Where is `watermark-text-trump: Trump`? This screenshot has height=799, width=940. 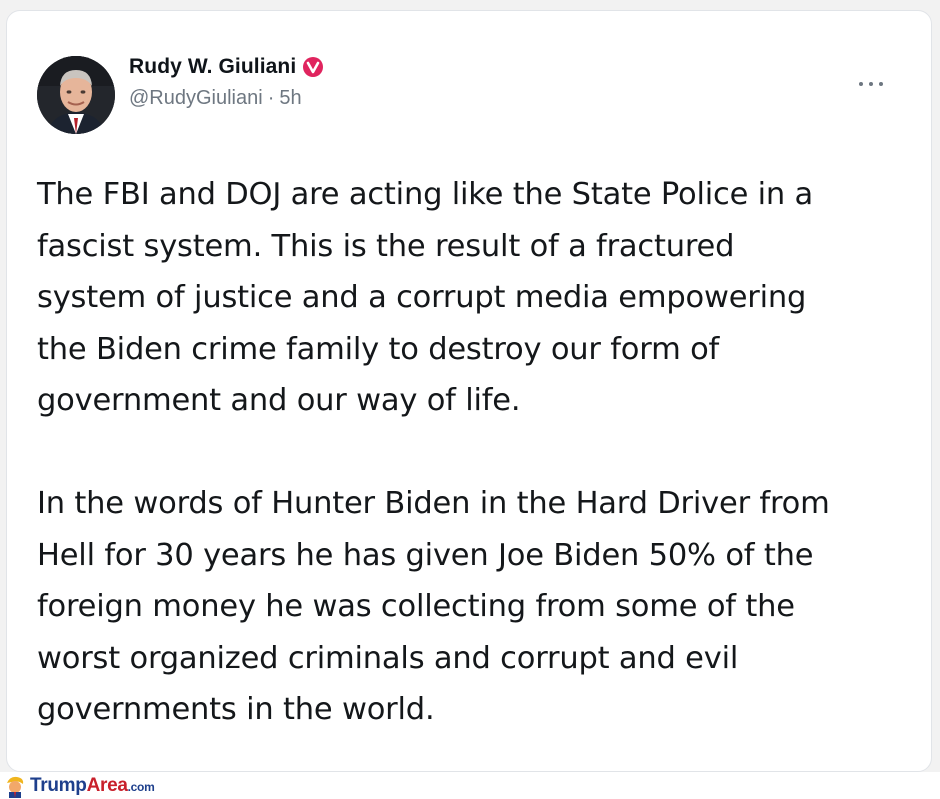
watermark-text-trump: Trump is located at coordinates (58, 785).